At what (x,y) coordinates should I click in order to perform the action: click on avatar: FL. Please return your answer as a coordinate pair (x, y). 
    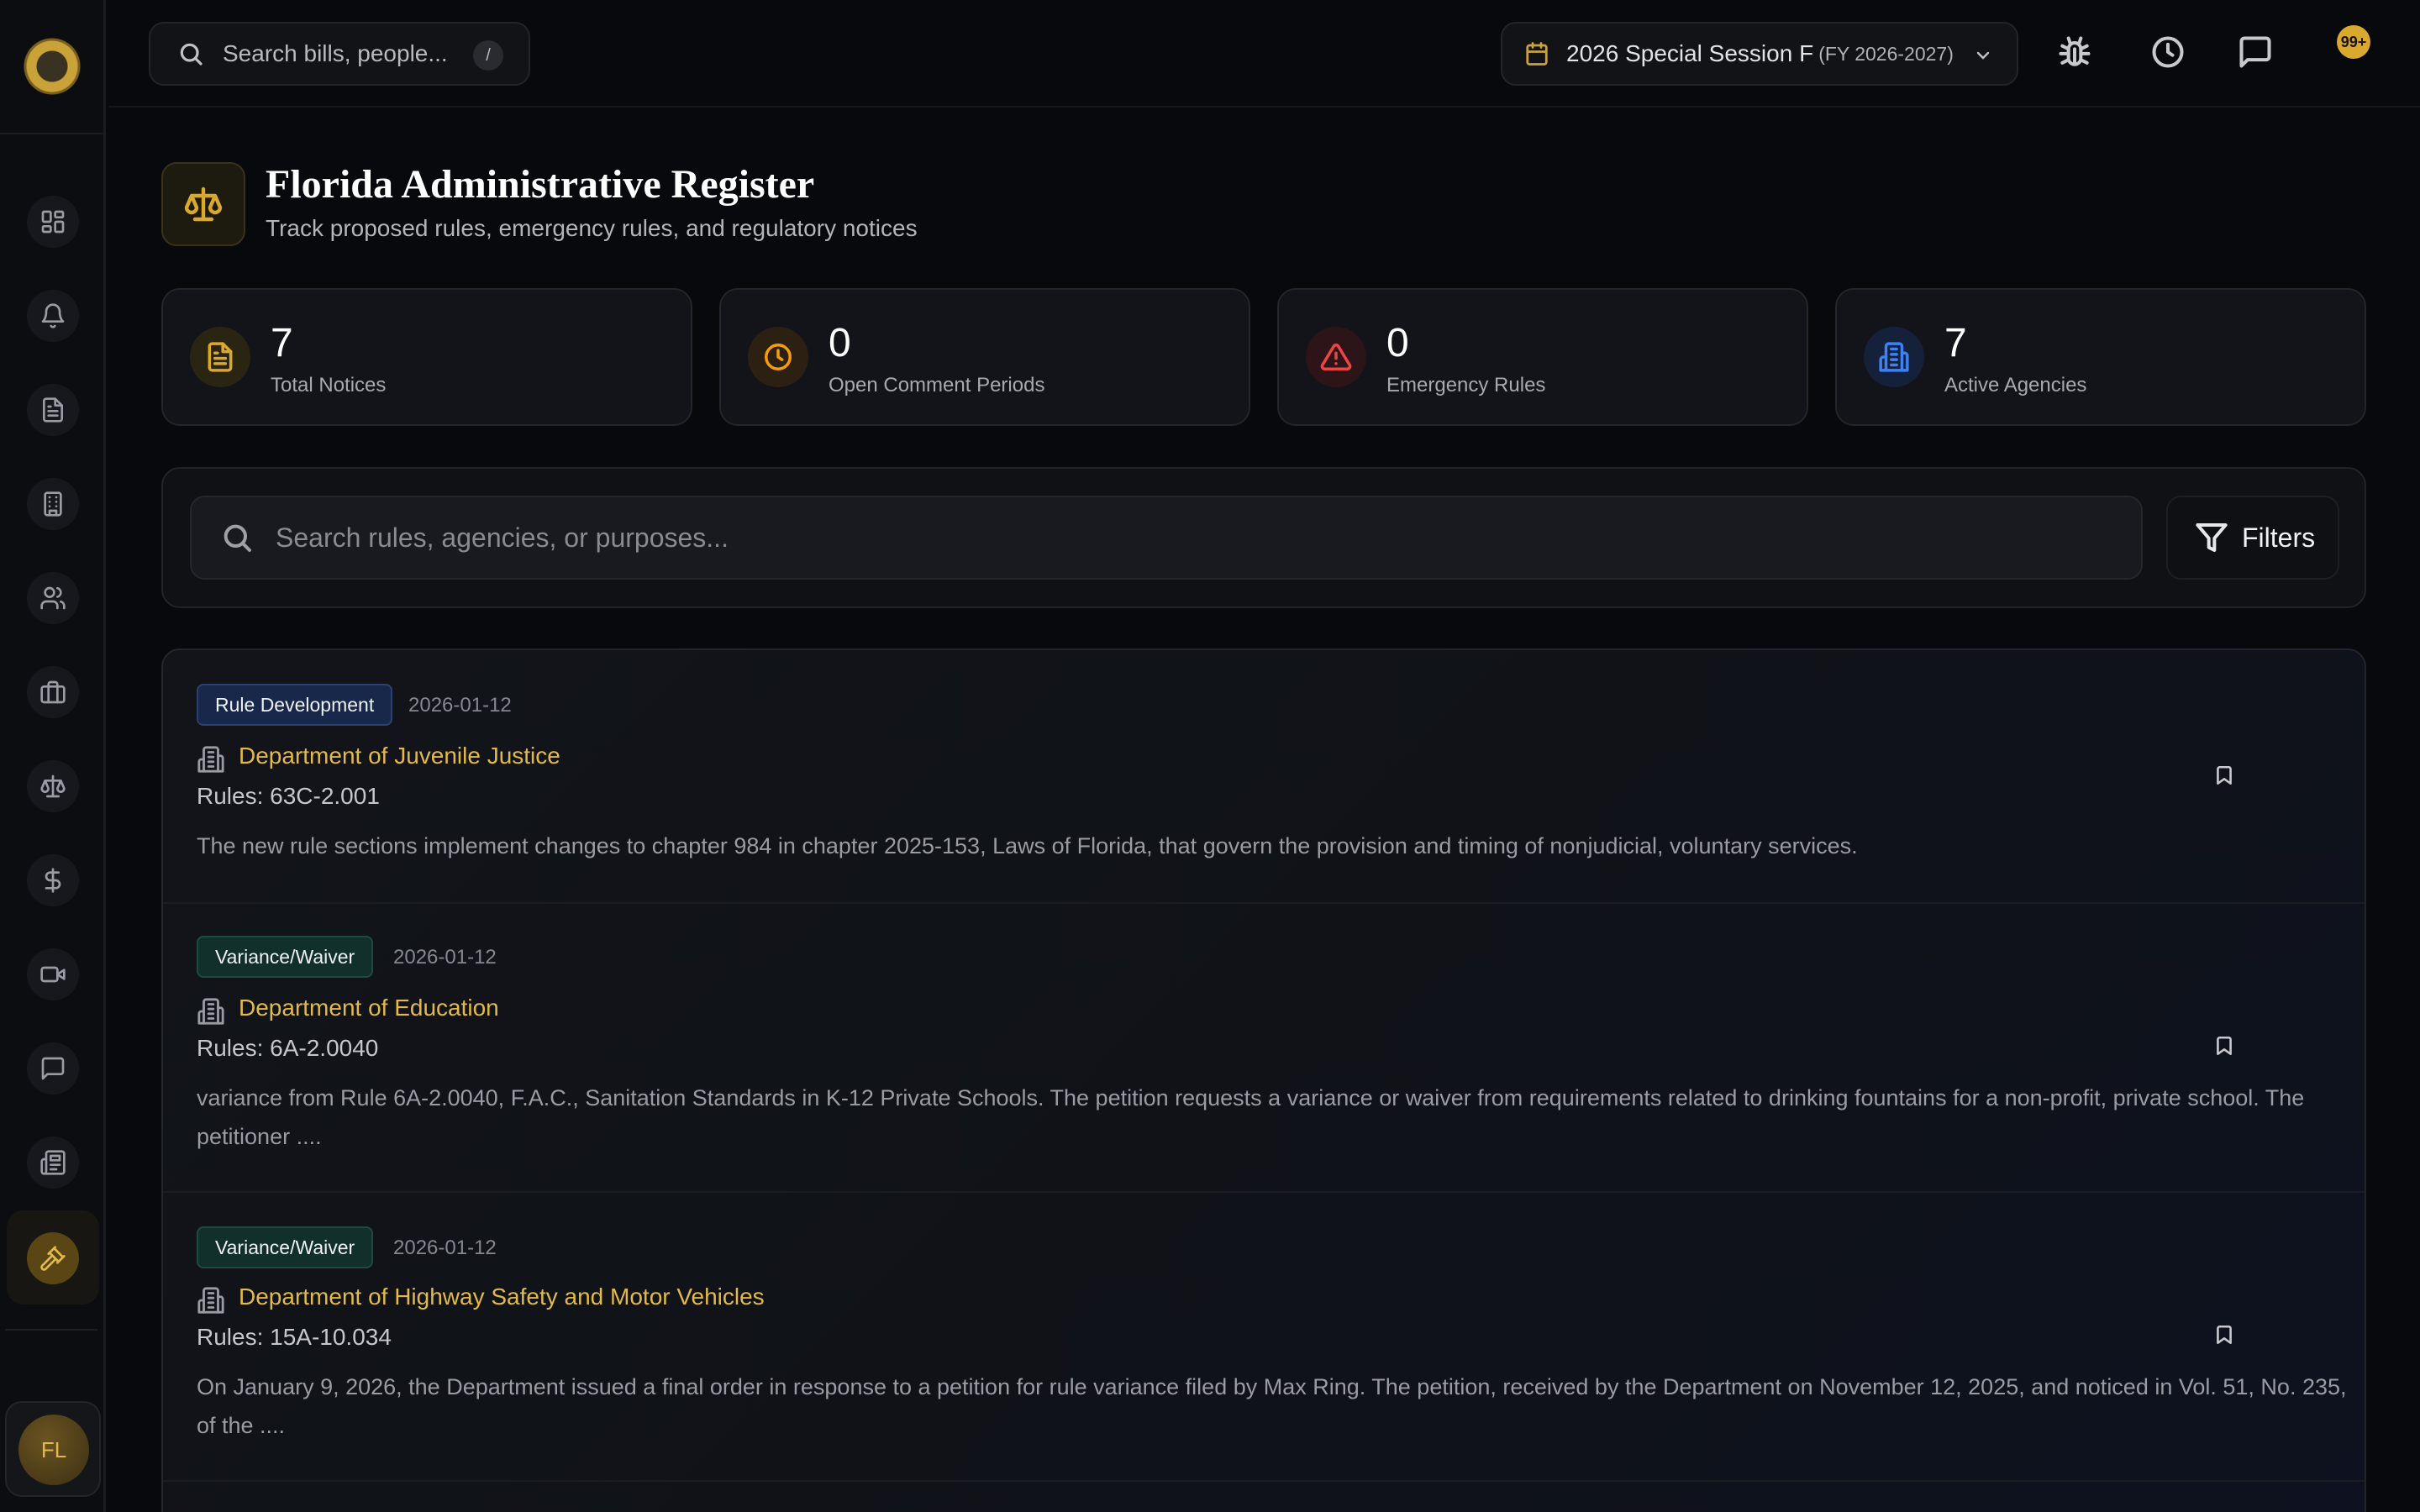
    Looking at the image, I should click on (53, 1450).